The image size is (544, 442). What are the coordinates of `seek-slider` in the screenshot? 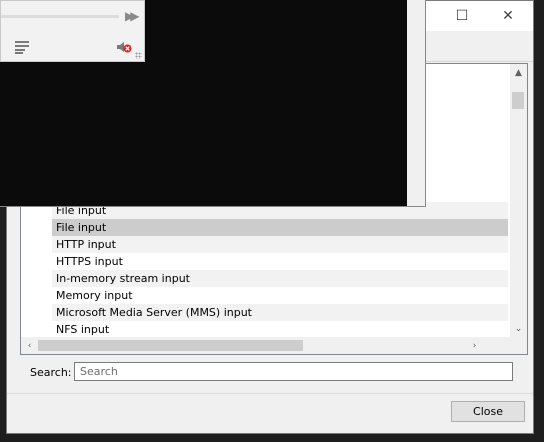 It's located at (60, 16).